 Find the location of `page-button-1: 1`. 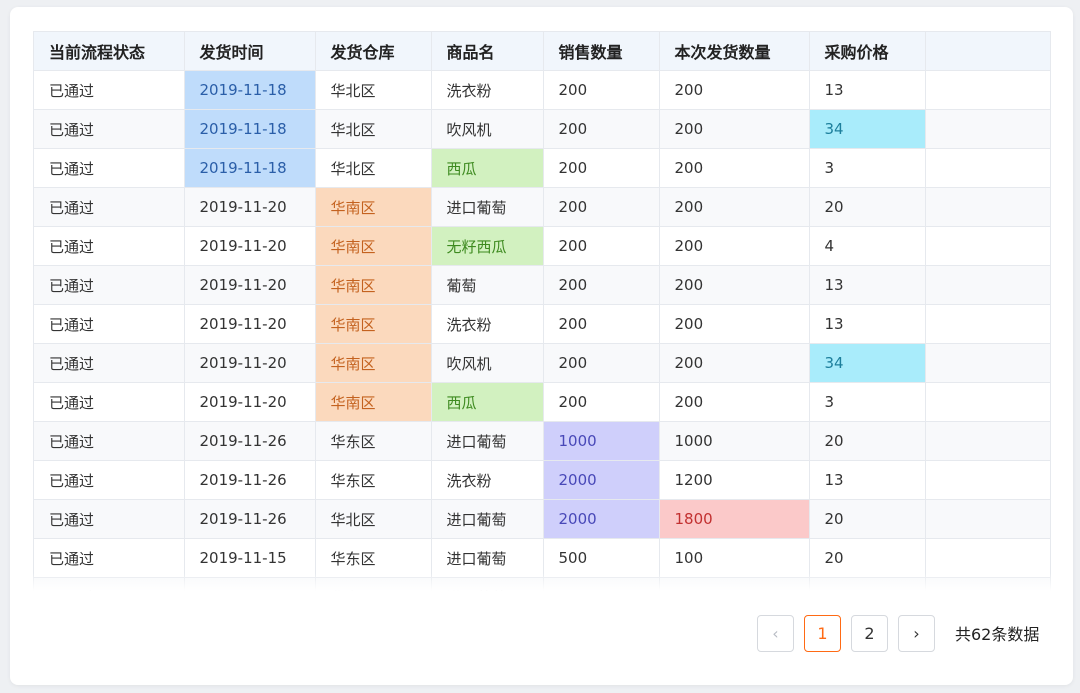

page-button-1: 1 is located at coordinates (822, 633).